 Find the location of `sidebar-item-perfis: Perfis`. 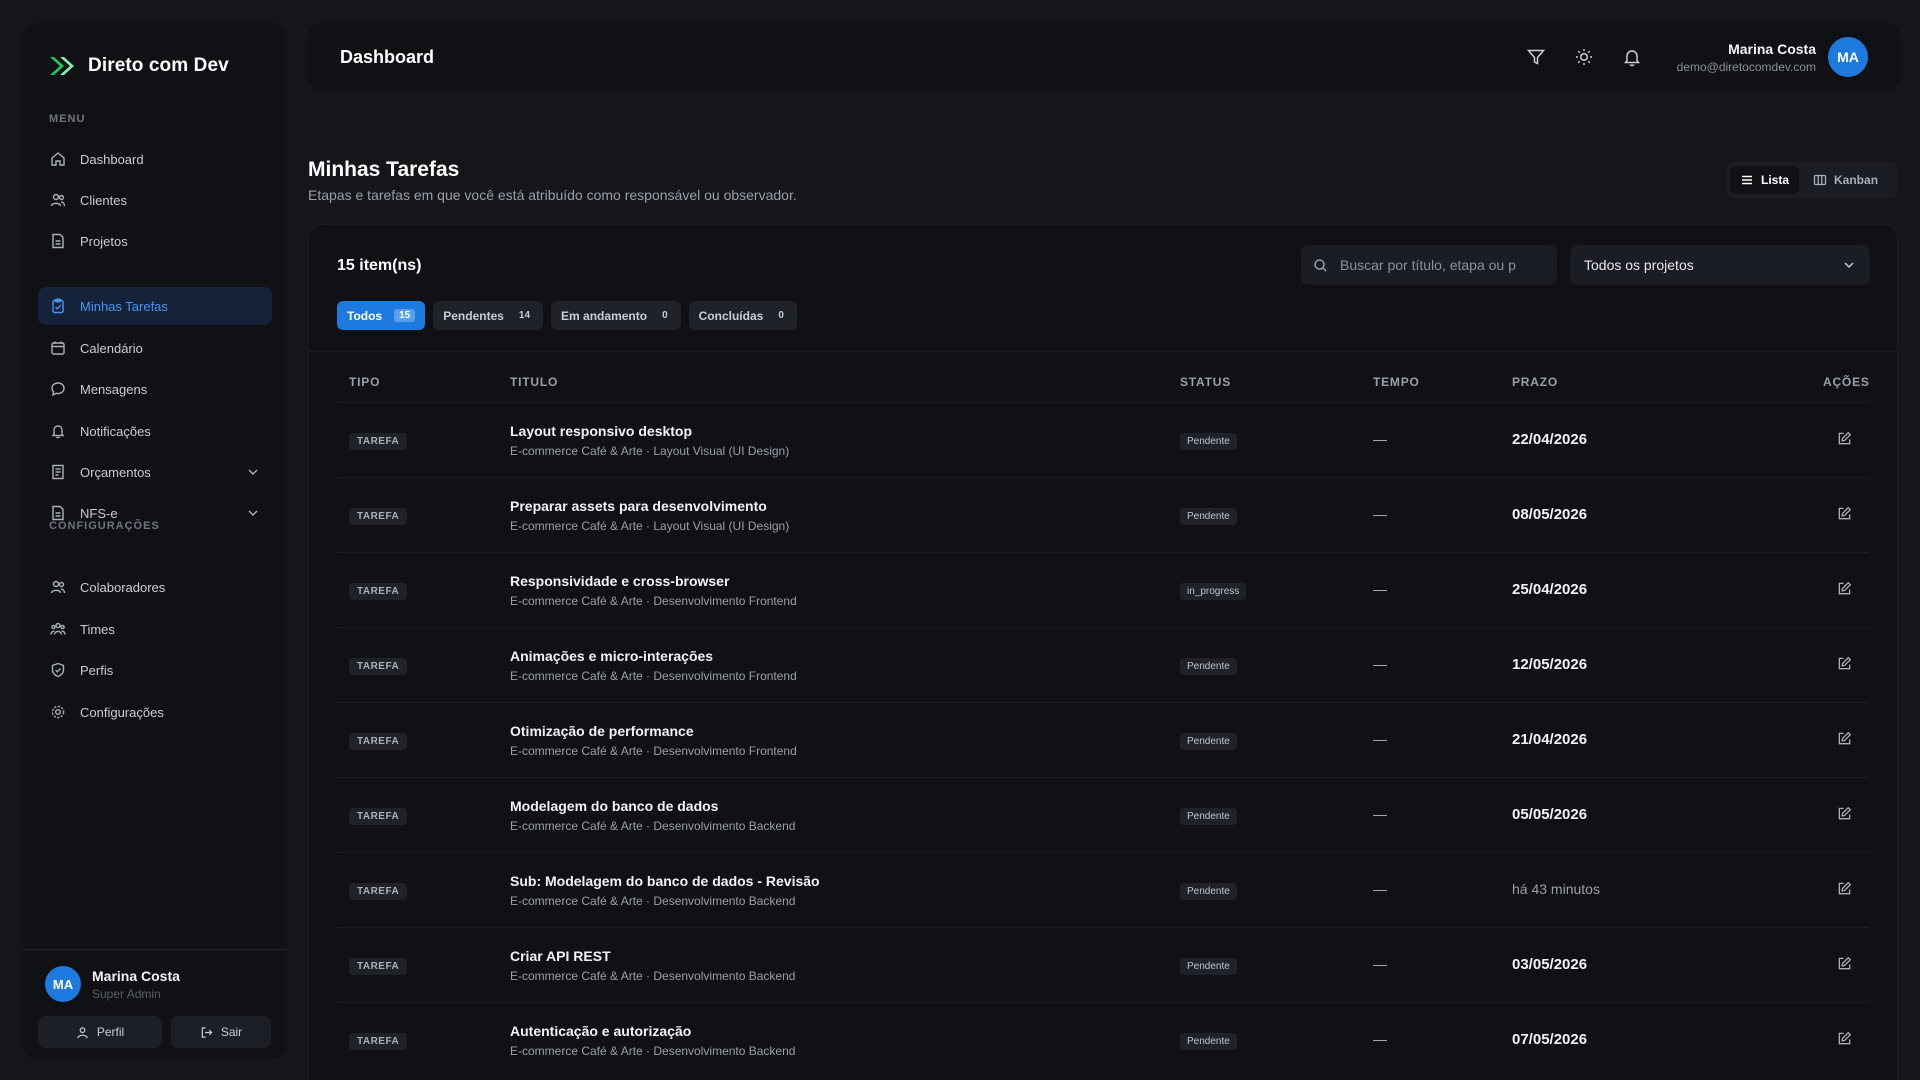

sidebar-item-perfis: Perfis is located at coordinates (155, 670).